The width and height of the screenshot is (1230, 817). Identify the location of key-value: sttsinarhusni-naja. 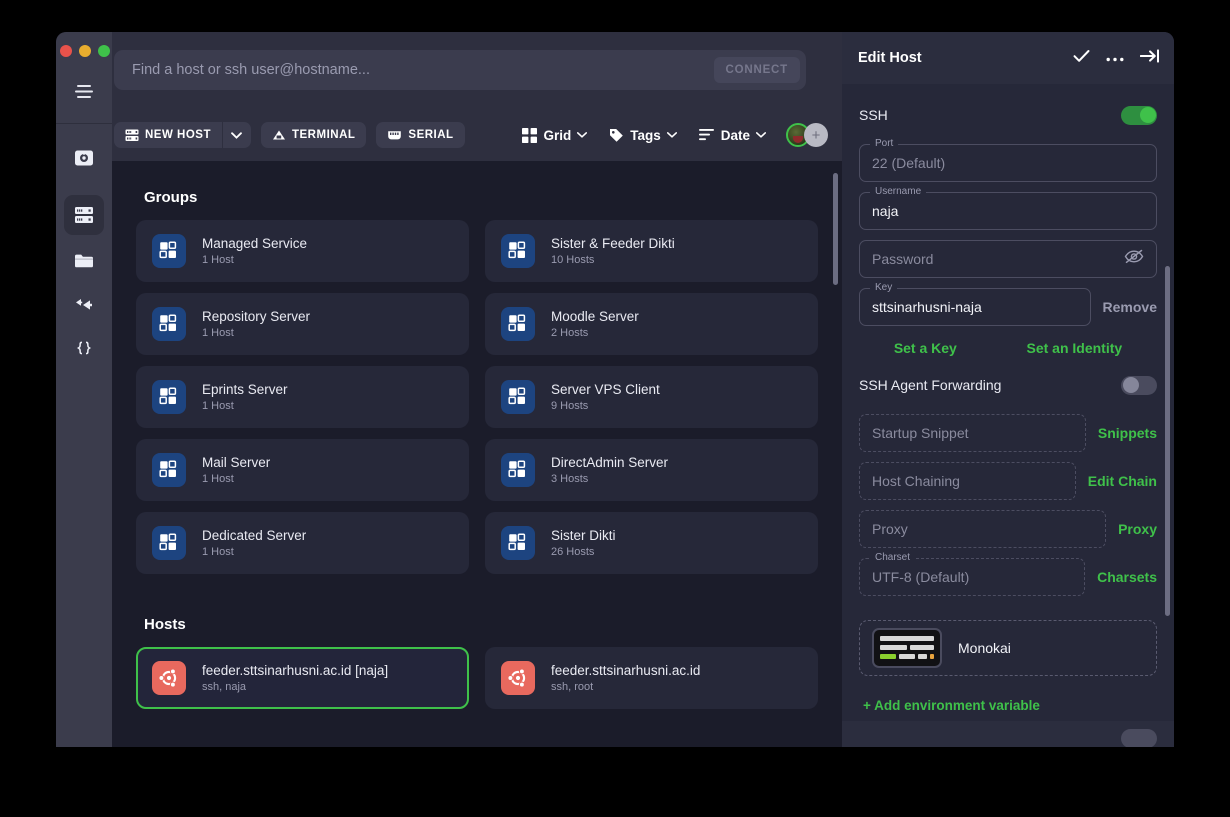
(927, 307).